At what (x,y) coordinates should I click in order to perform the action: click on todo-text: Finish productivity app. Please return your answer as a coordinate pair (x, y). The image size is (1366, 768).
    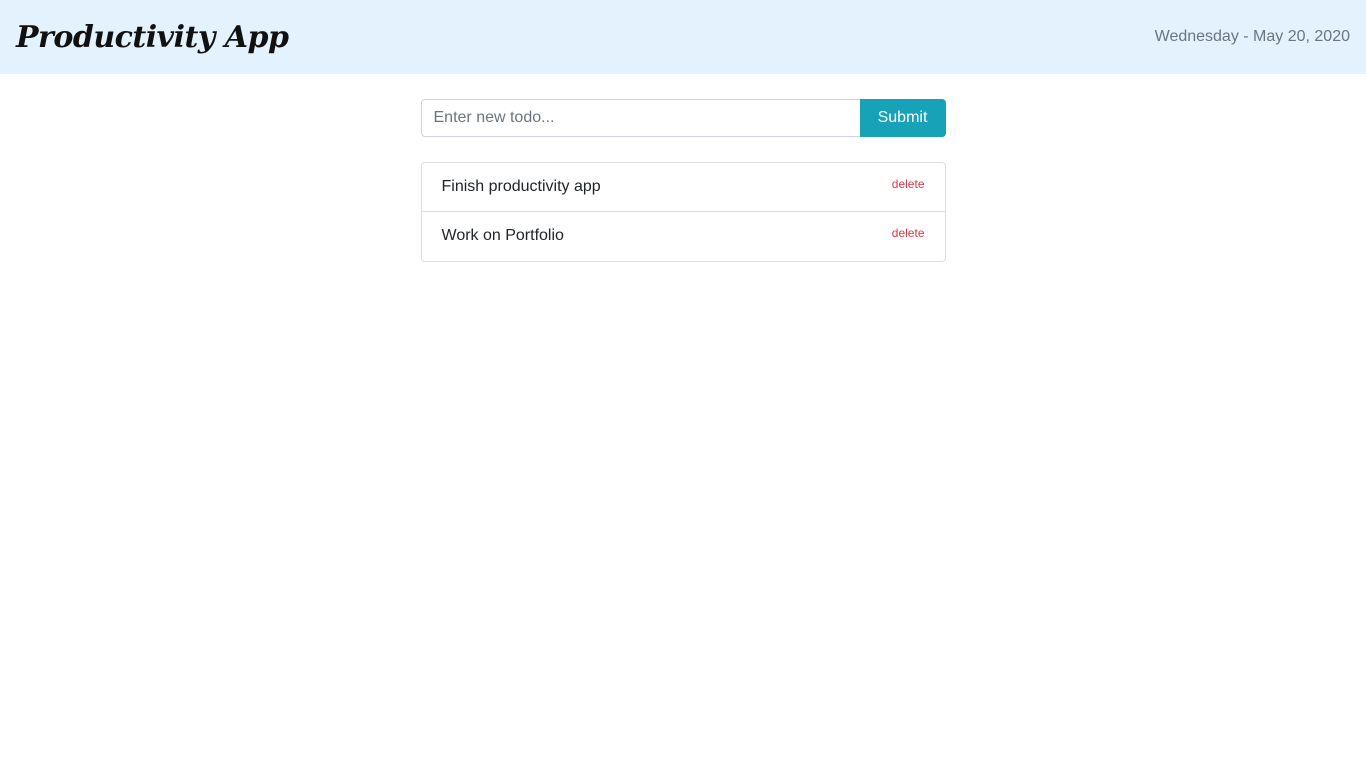
    Looking at the image, I should click on (521, 186).